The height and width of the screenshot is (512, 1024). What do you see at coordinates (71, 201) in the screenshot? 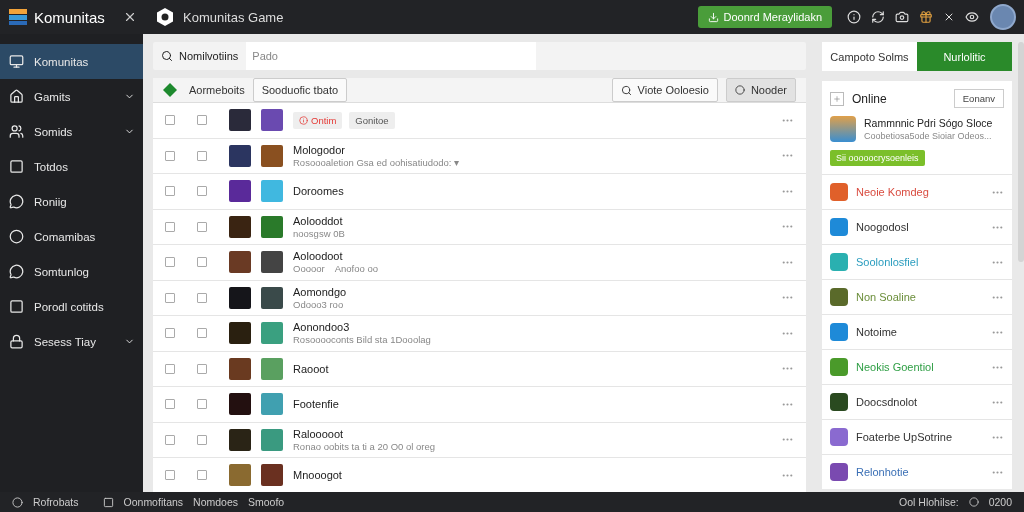
I see `sidebar-item: Roniig` at bounding box center [71, 201].